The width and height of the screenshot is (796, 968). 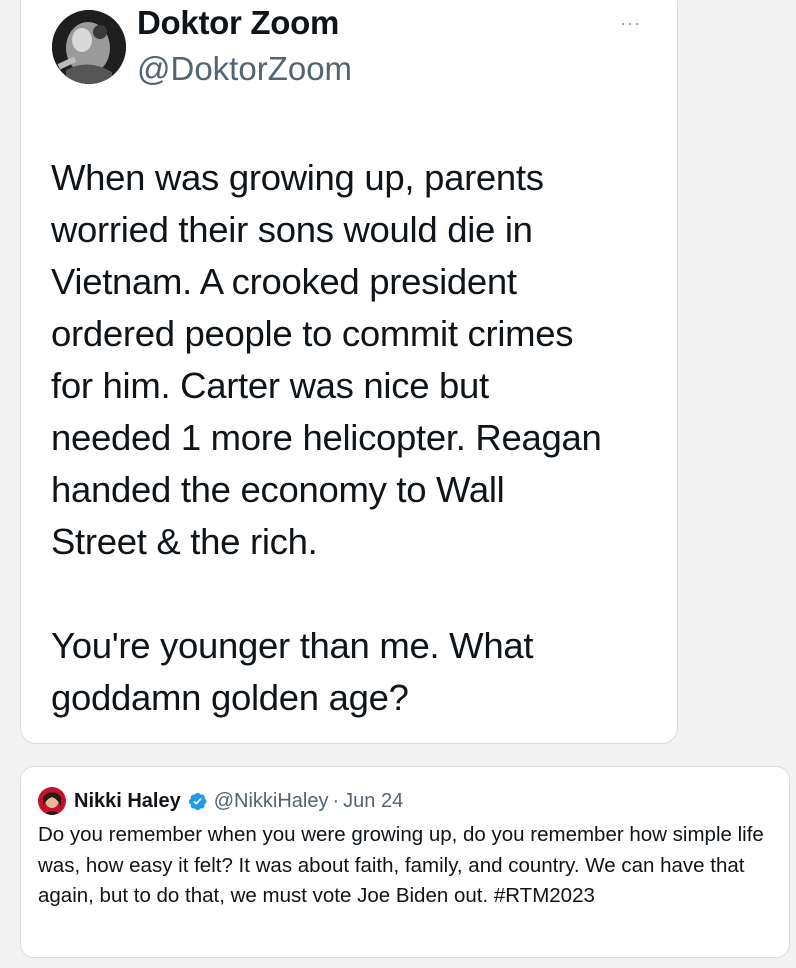 I want to click on quoted-author-handle: @NikkiHaley, so click(x=271, y=801).